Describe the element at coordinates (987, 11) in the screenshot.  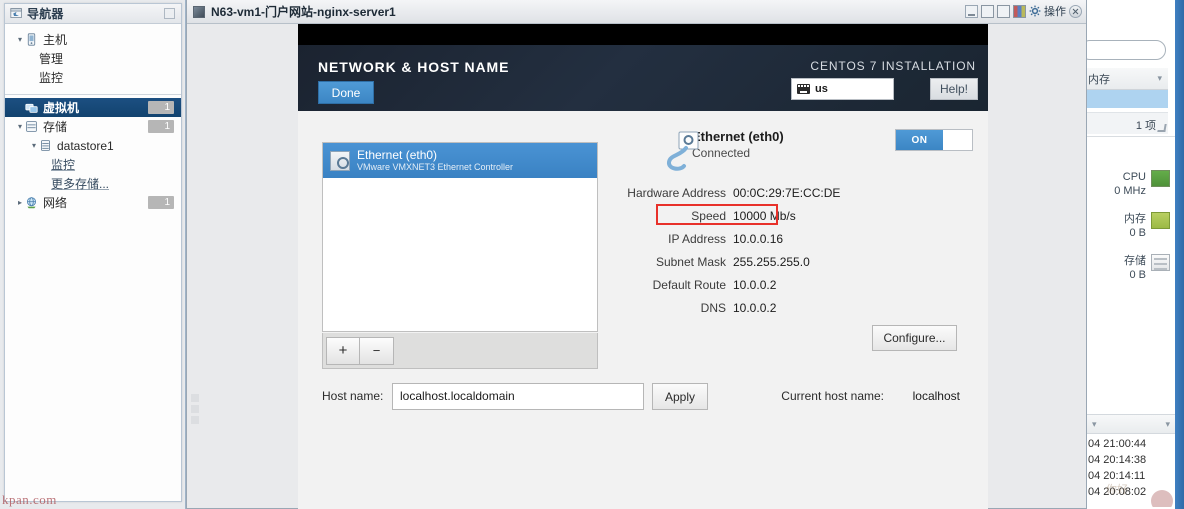
I see `restore-icon` at that location.